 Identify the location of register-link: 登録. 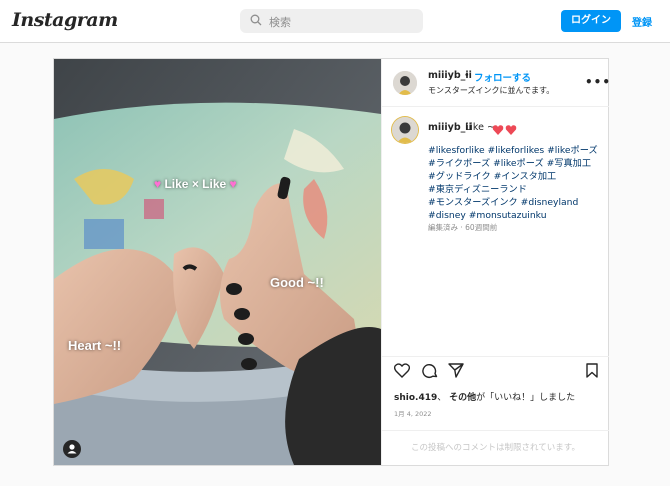
(642, 21).